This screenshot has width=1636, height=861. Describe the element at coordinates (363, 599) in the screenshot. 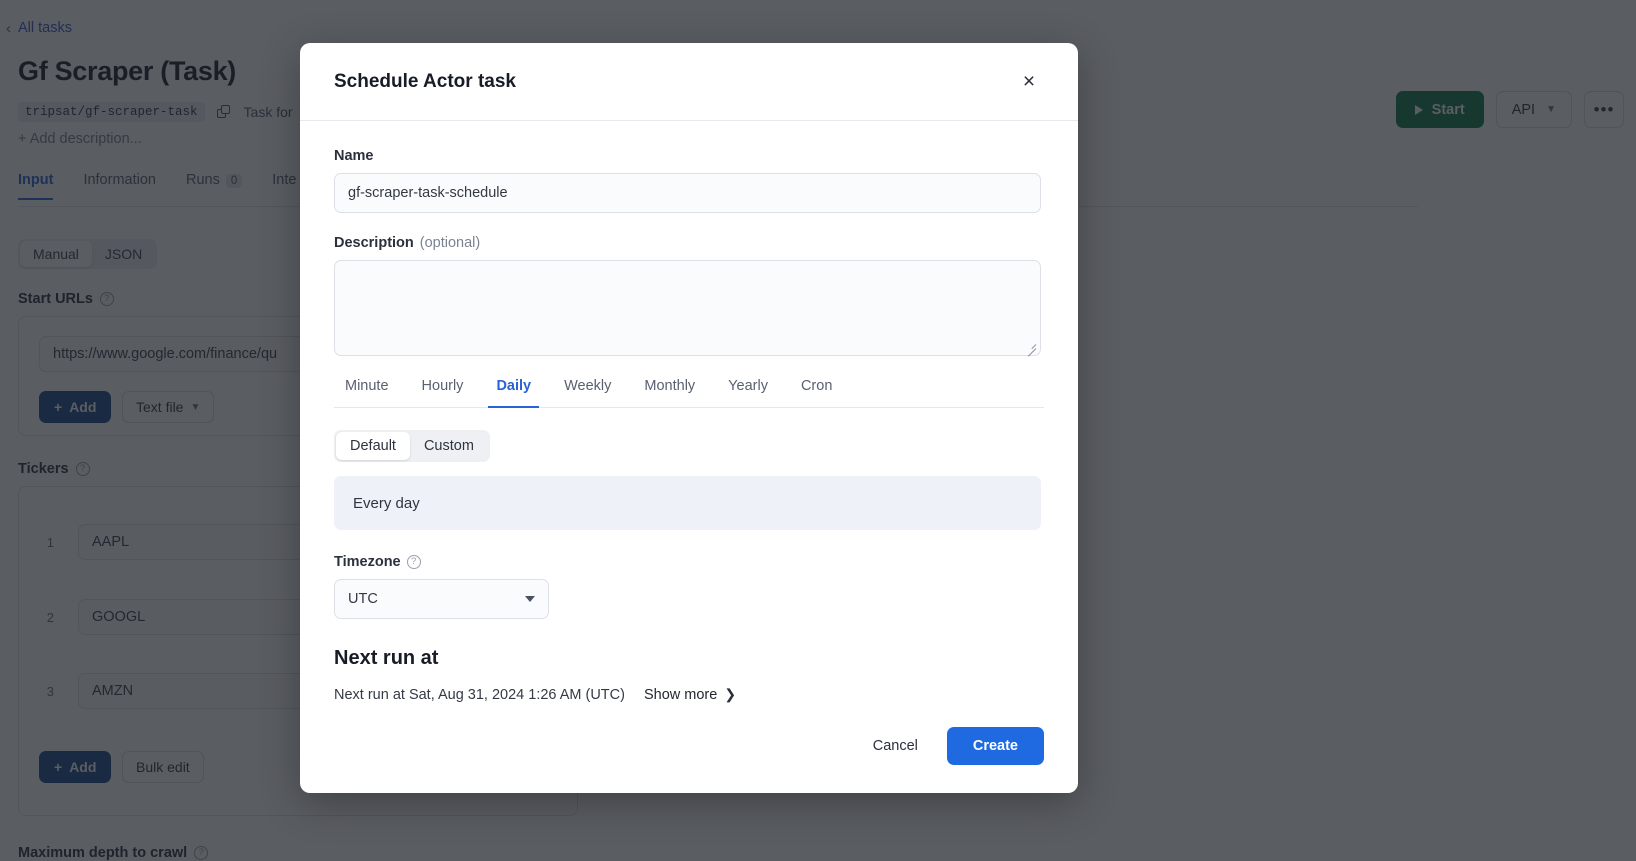

I see `timezone-value: UTC` at that location.